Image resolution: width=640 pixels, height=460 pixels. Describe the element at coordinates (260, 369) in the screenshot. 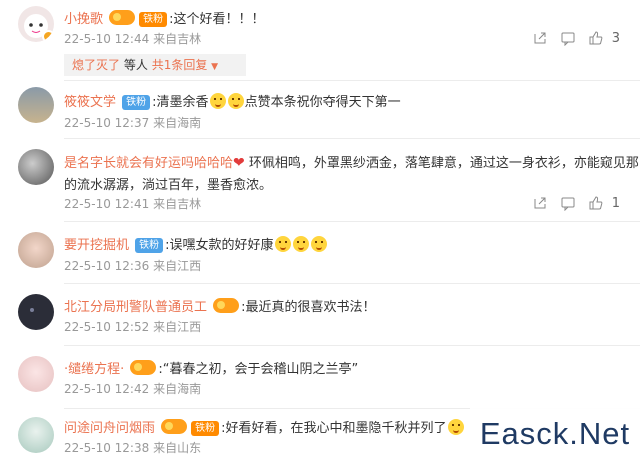

I see `comment-text: “暮春之初，会于会稽山阴之兰亭”` at that location.